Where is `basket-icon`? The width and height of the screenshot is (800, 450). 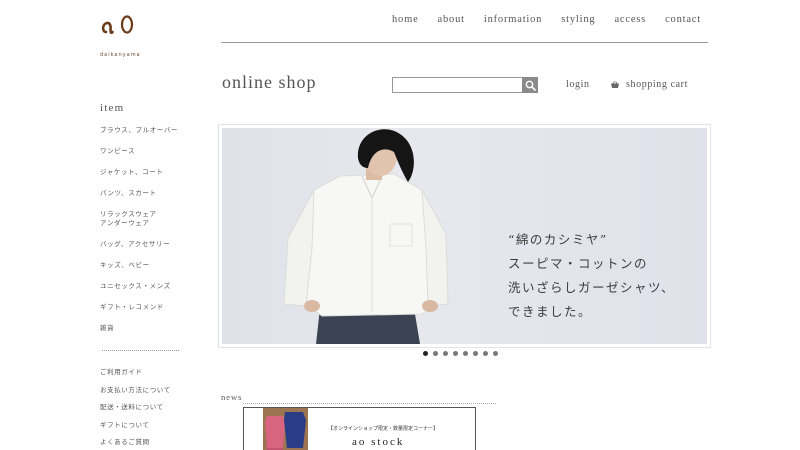
basket-icon is located at coordinates (615, 84).